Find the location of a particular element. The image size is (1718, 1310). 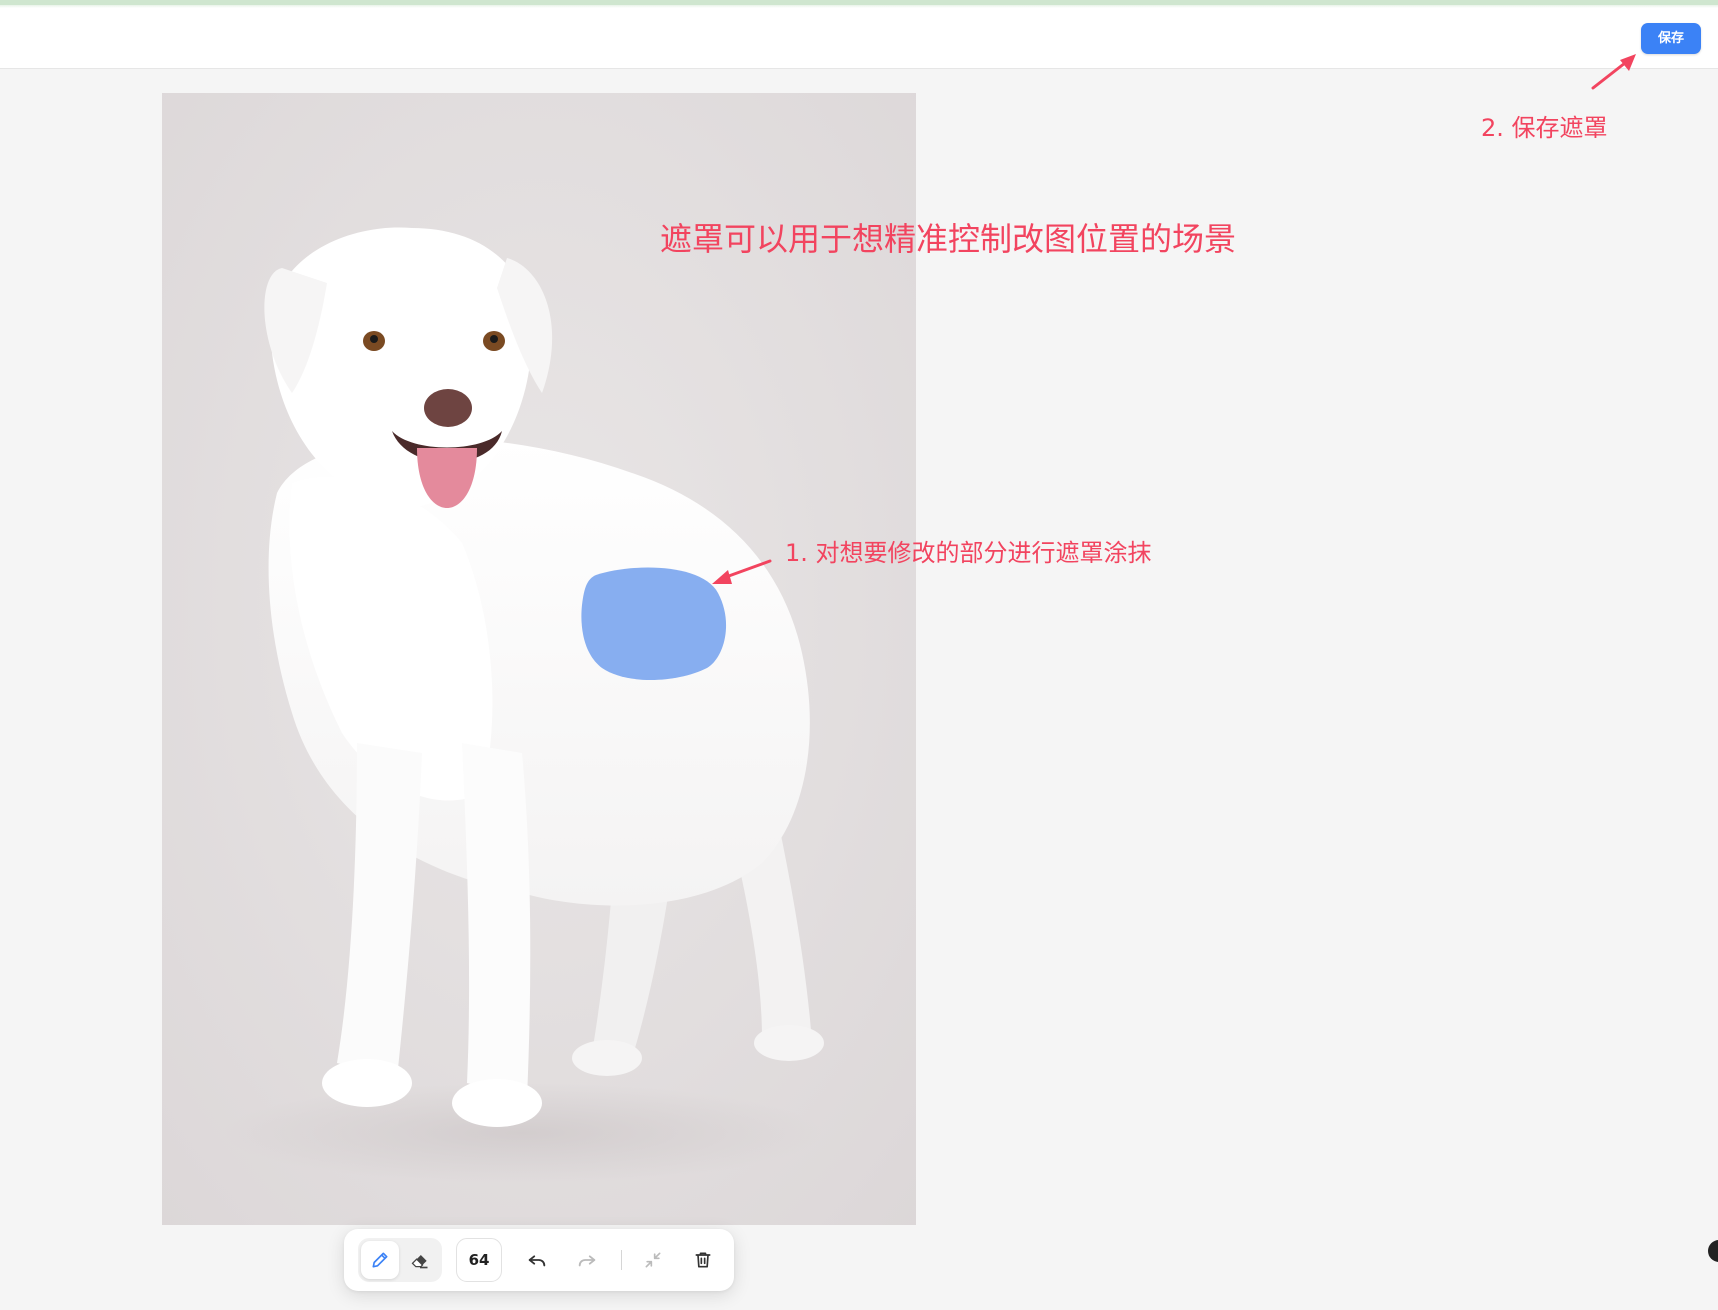

collapse-button is located at coordinates (653, 1260).